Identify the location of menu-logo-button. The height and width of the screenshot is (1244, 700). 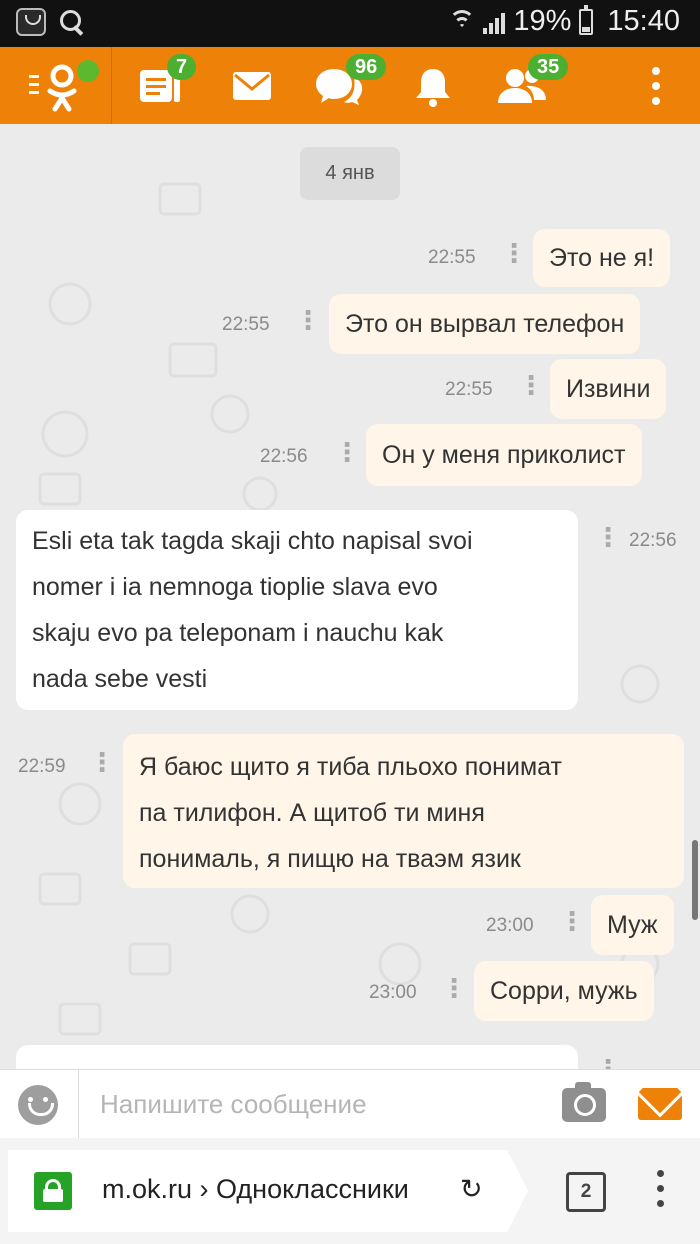
(56, 85).